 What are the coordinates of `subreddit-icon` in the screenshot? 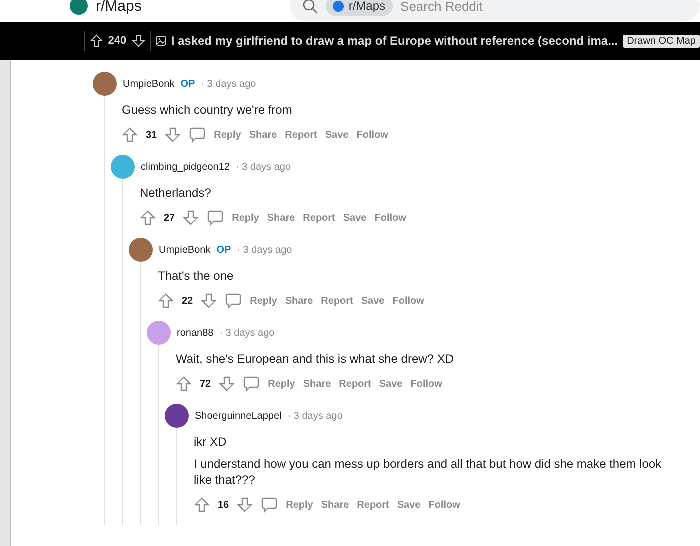 It's located at (79, 7).